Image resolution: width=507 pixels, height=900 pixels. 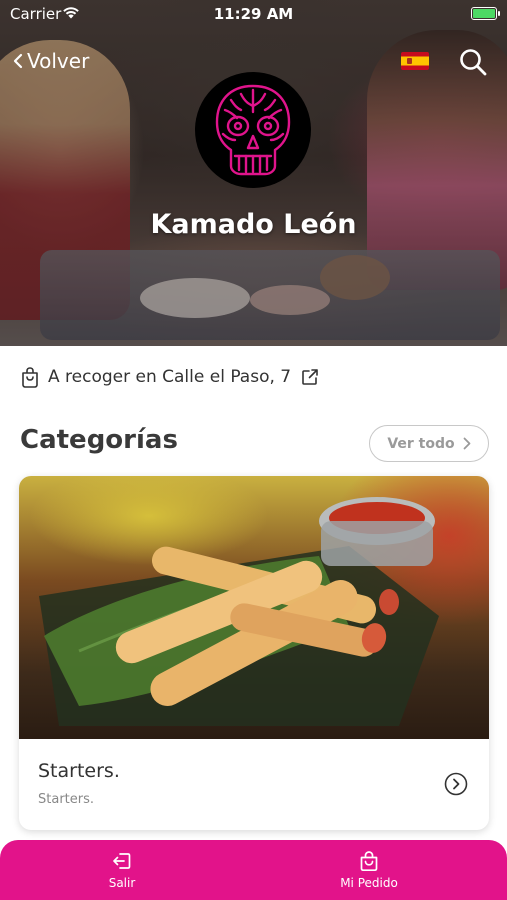 I want to click on category-name: Starters., so click(x=79, y=771).